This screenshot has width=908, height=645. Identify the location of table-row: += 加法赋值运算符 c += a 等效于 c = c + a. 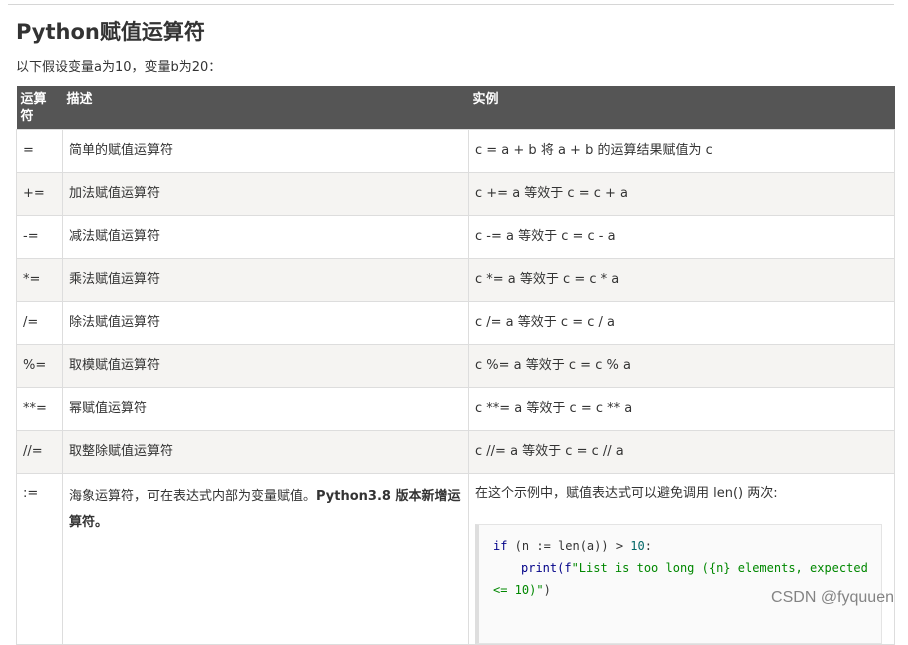
(455, 194).